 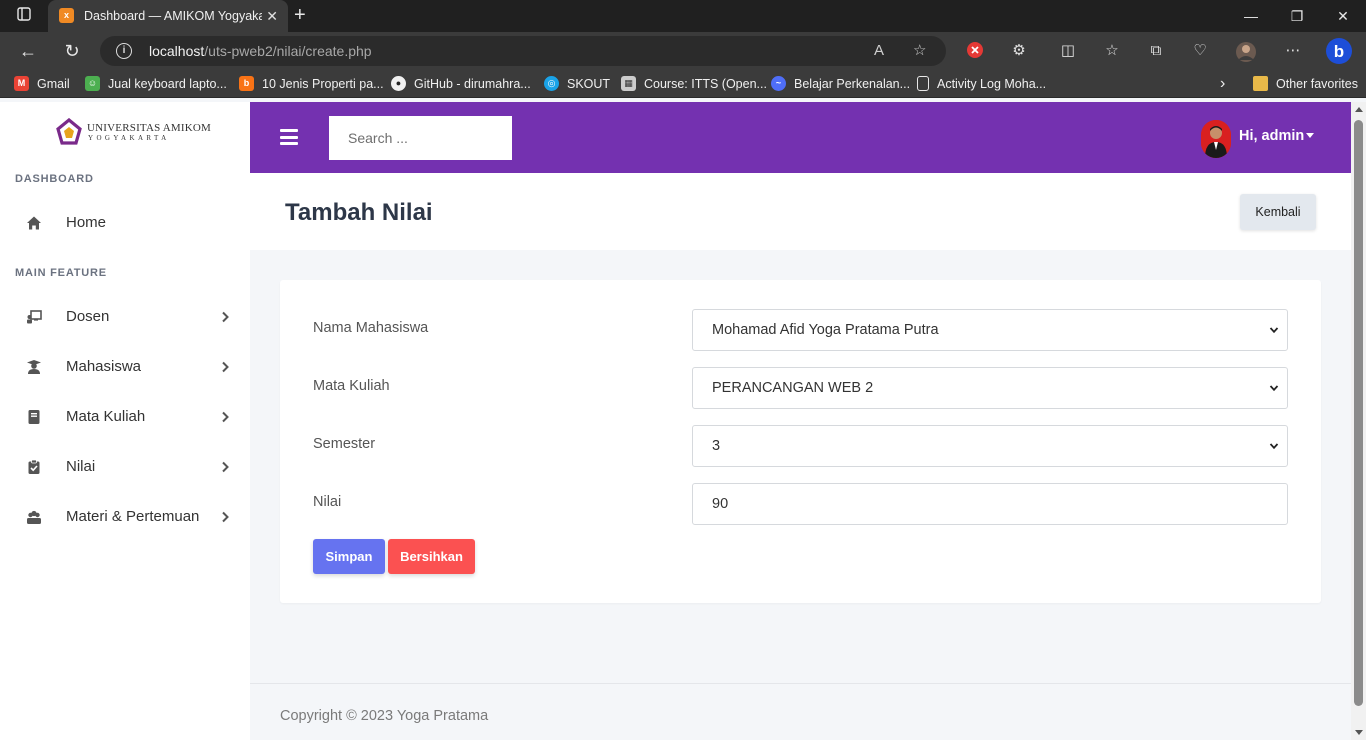 What do you see at coordinates (990, 446) in the screenshot?
I see `semester-select: 3` at bounding box center [990, 446].